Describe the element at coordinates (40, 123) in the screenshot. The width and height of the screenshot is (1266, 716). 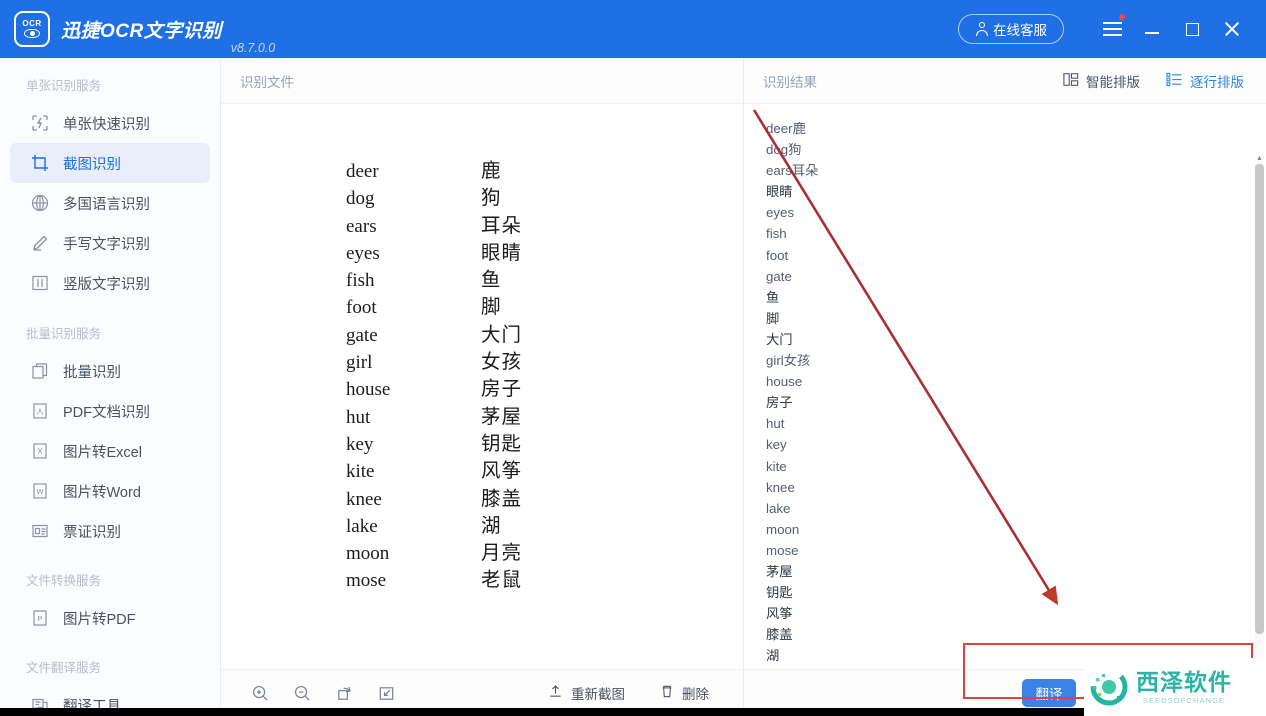
I see `quick-scan-icon` at that location.